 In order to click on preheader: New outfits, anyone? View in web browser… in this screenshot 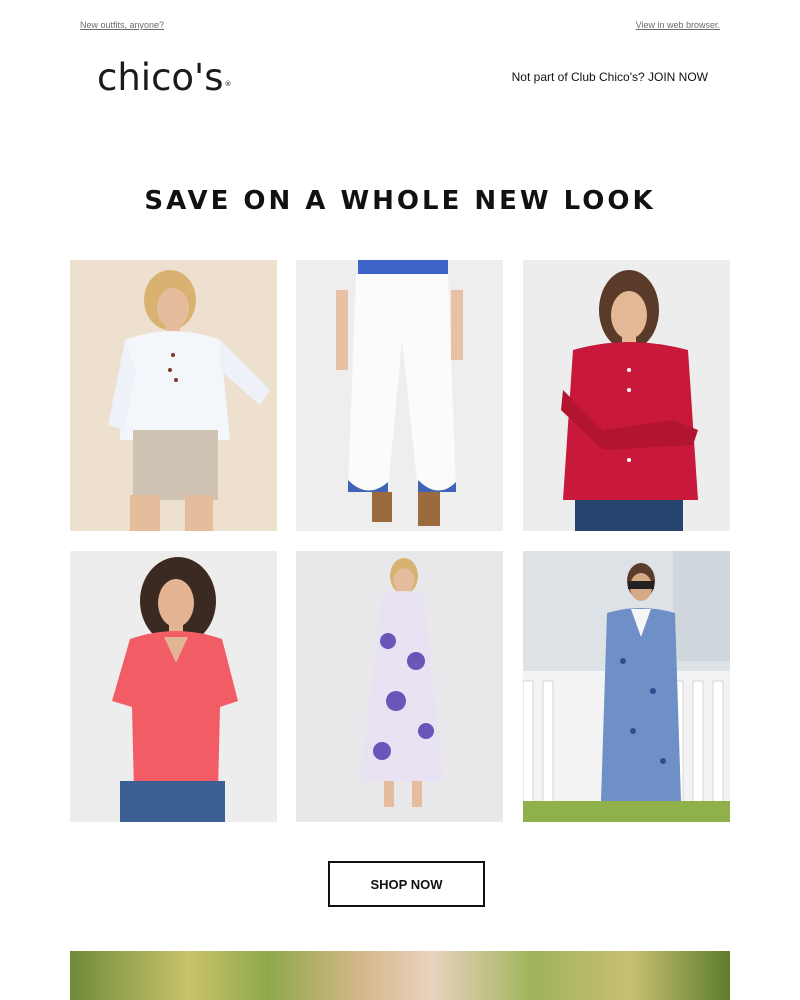, I will do `click(400, 27)`.